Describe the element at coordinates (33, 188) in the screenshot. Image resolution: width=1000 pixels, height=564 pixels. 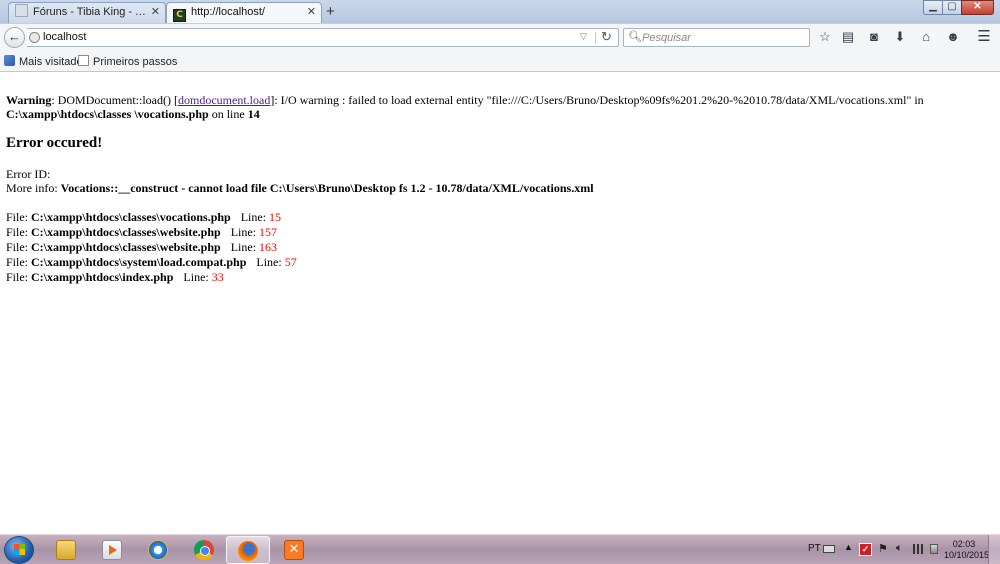
I see `more-info-label: More info:` at that location.